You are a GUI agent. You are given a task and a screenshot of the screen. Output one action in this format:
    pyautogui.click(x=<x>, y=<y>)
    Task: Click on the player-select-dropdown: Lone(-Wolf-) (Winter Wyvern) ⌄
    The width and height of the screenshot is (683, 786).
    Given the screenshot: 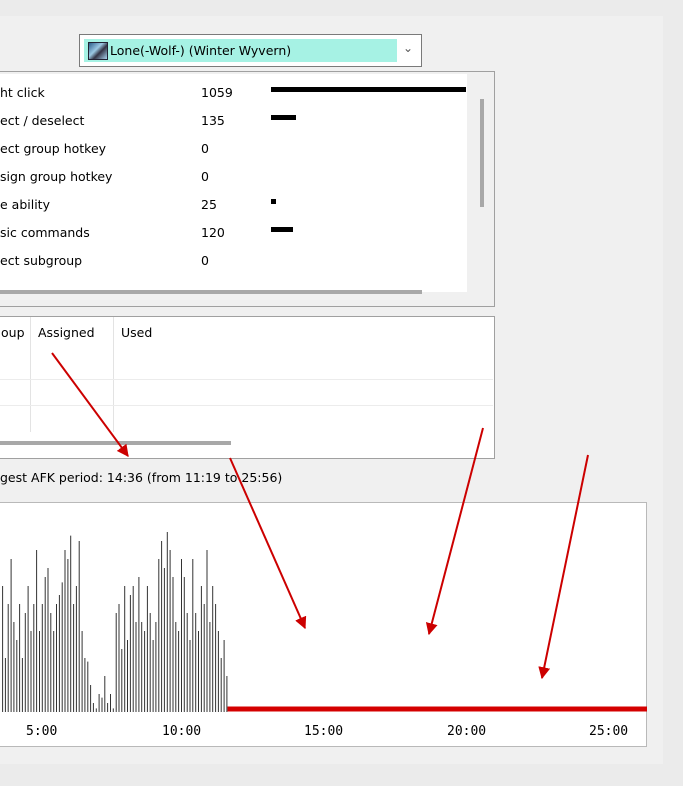 What is the action you would take?
    pyautogui.click(x=250, y=50)
    